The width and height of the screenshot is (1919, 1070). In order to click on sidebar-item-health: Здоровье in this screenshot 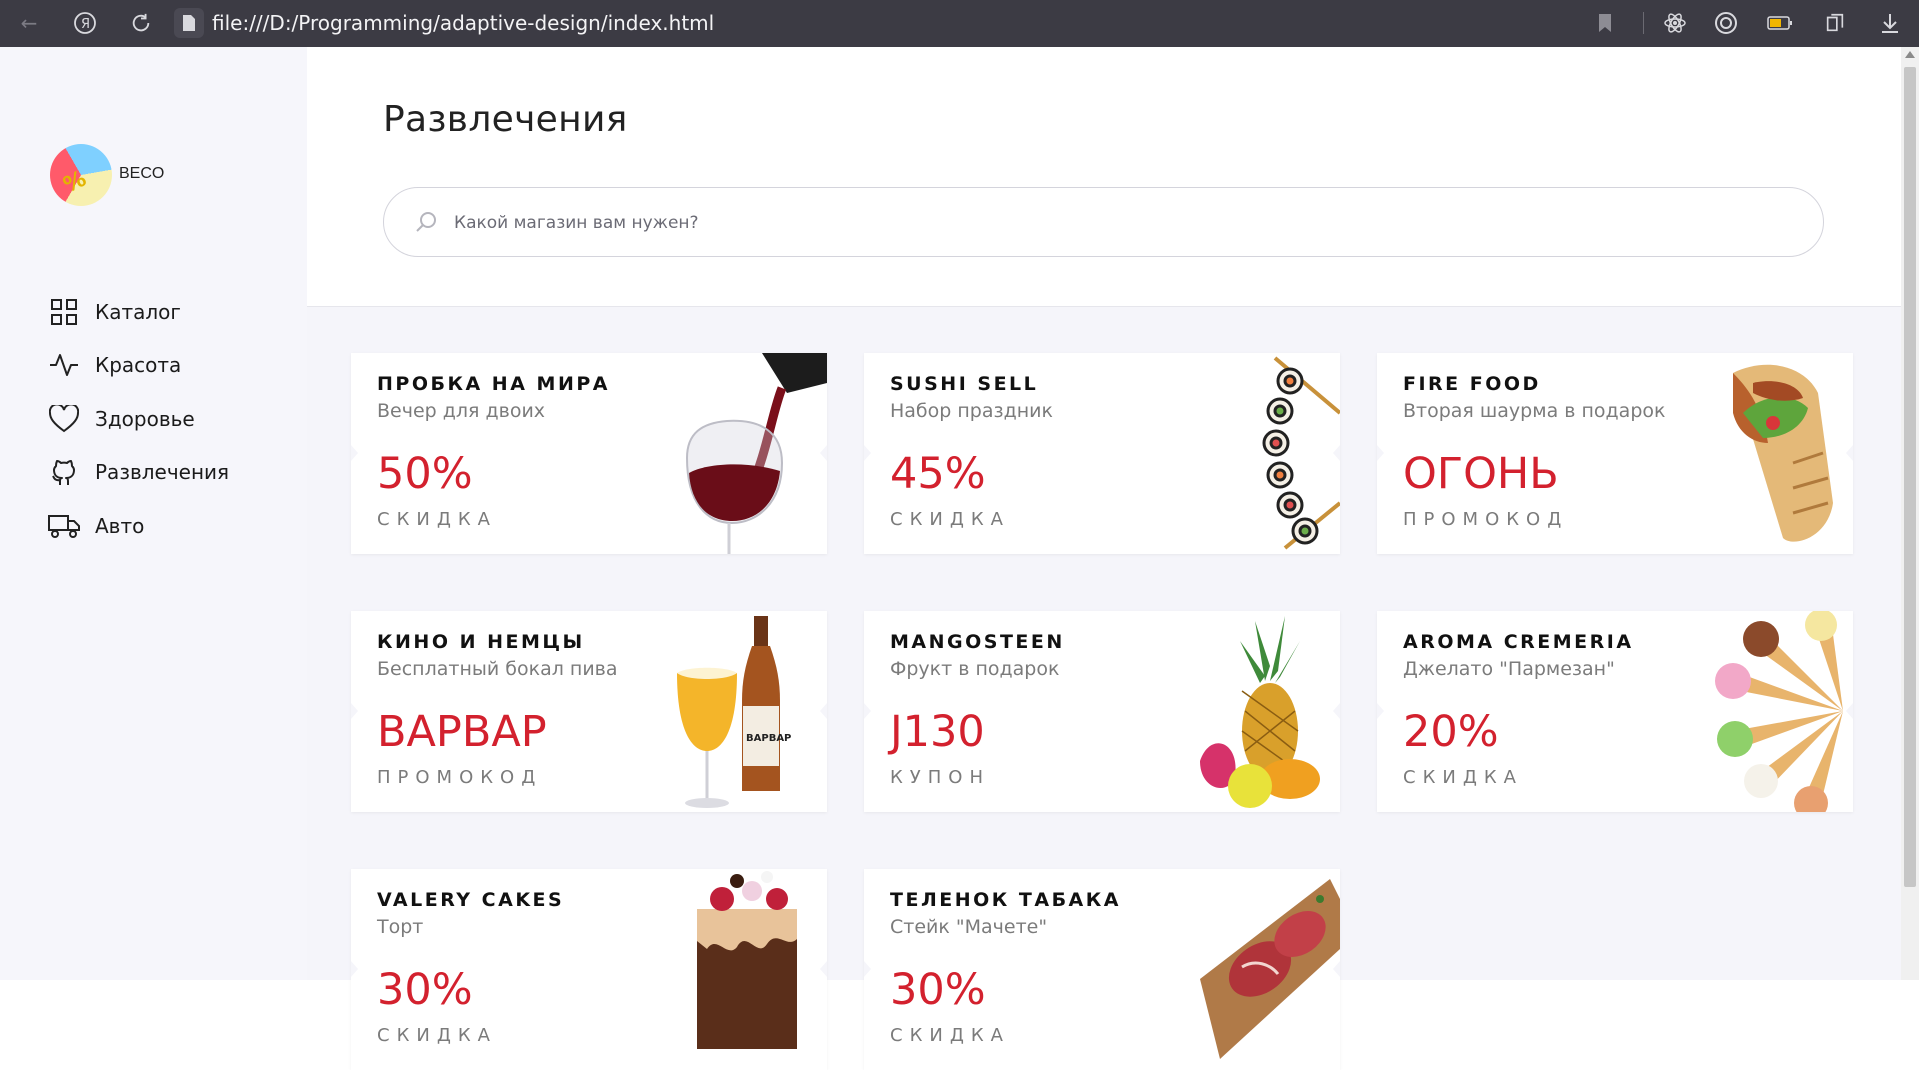, I will do `click(138, 419)`.